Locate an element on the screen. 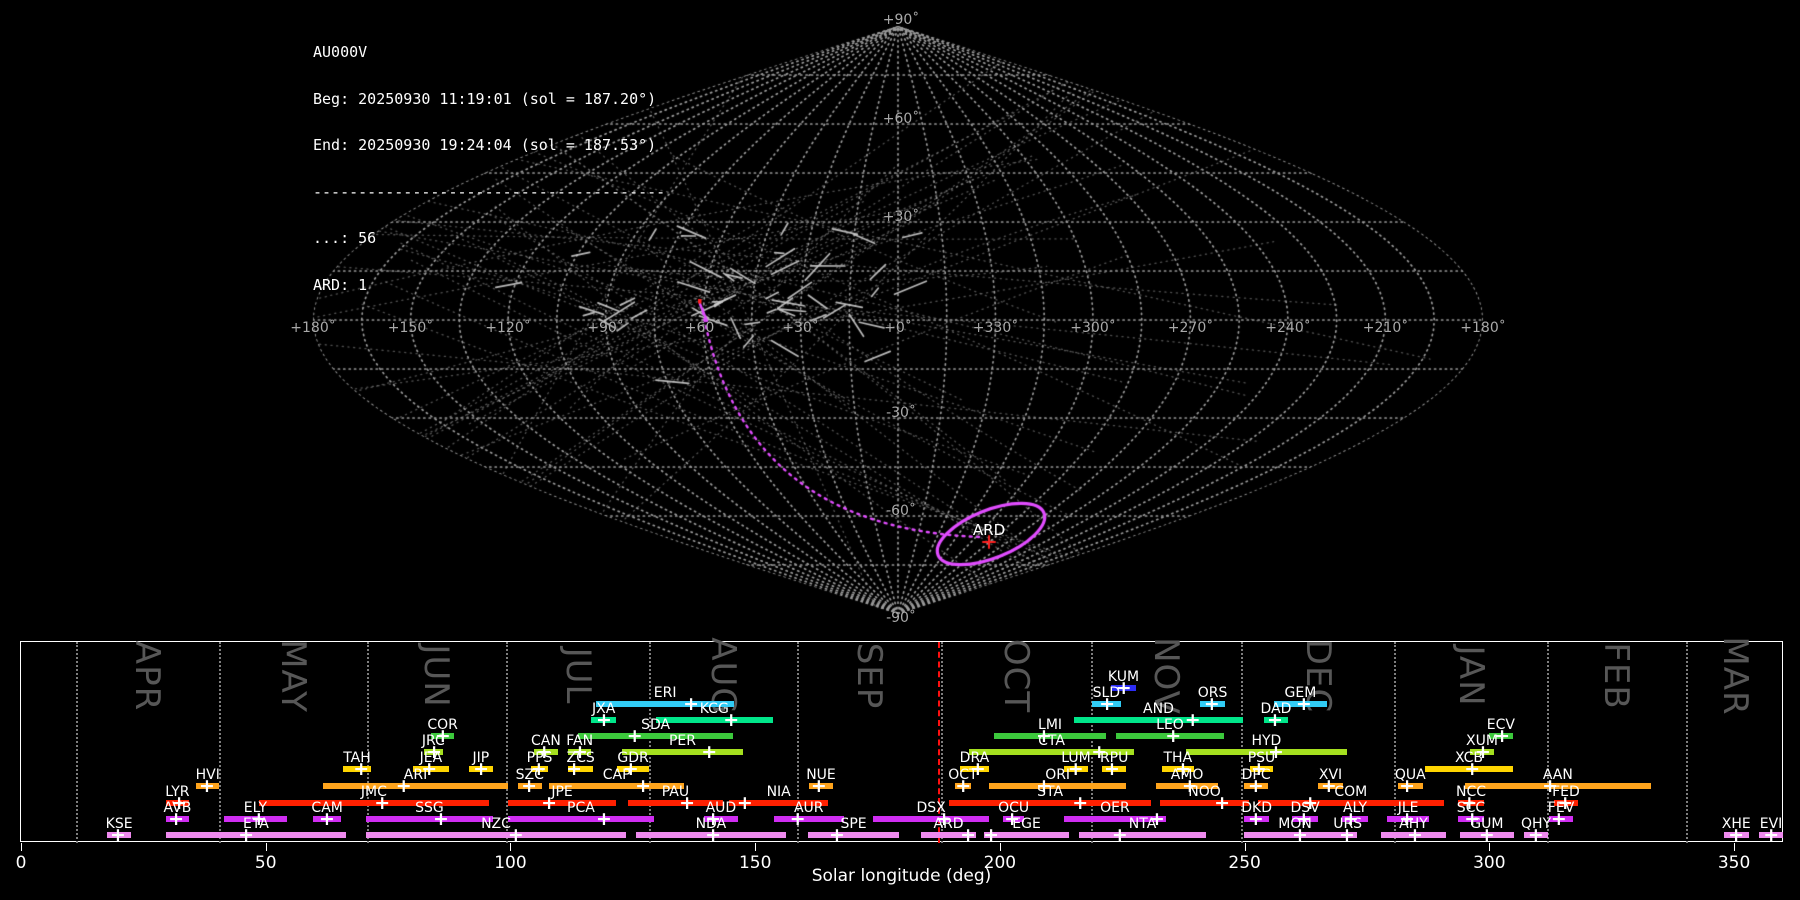 Image resolution: width=1800 pixels, height=900 pixels. map-lon-label: +240˚ is located at coordinates (1288, 328).